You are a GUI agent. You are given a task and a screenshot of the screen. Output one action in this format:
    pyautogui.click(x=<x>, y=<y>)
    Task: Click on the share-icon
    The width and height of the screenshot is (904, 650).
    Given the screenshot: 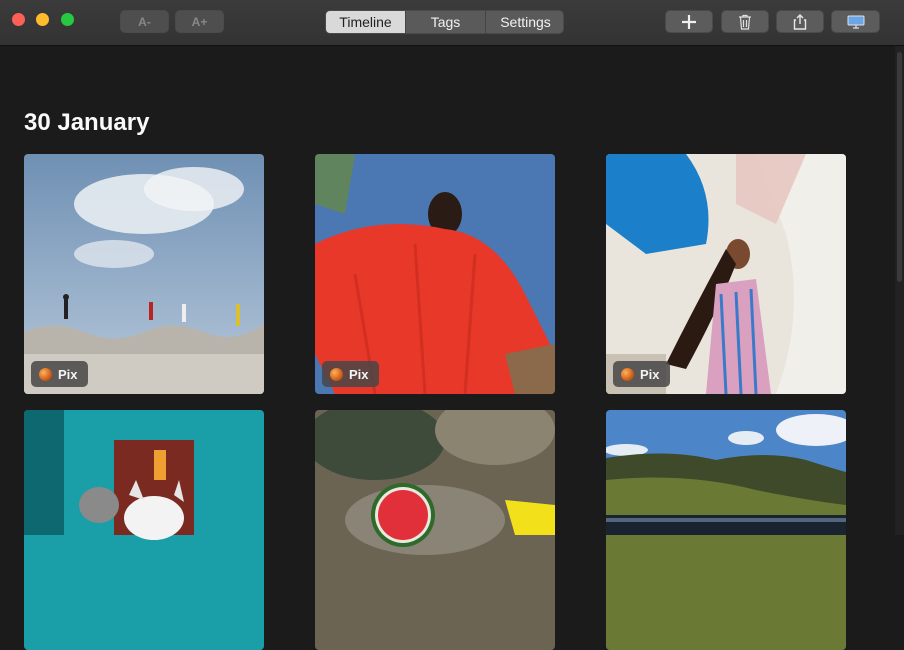 What is the action you would take?
    pyautogui.click(x=800, y=21)
    